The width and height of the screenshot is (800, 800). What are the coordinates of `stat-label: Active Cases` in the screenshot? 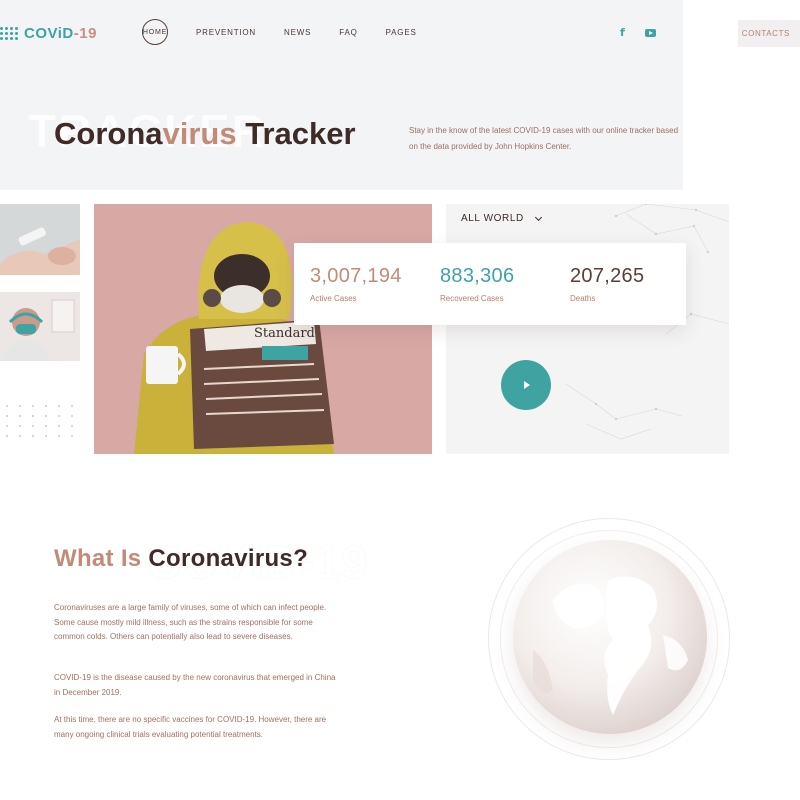 It's located at (333, 298).